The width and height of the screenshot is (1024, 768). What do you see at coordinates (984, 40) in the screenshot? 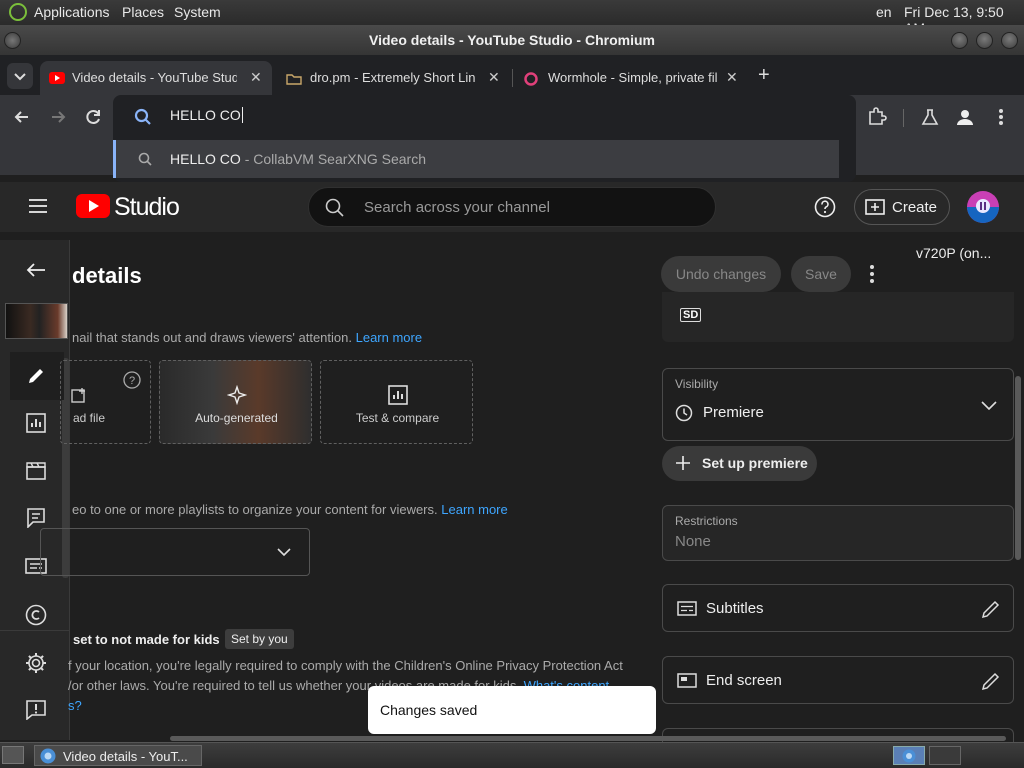
I see `maximize-button` at bounding box center [984, 40].